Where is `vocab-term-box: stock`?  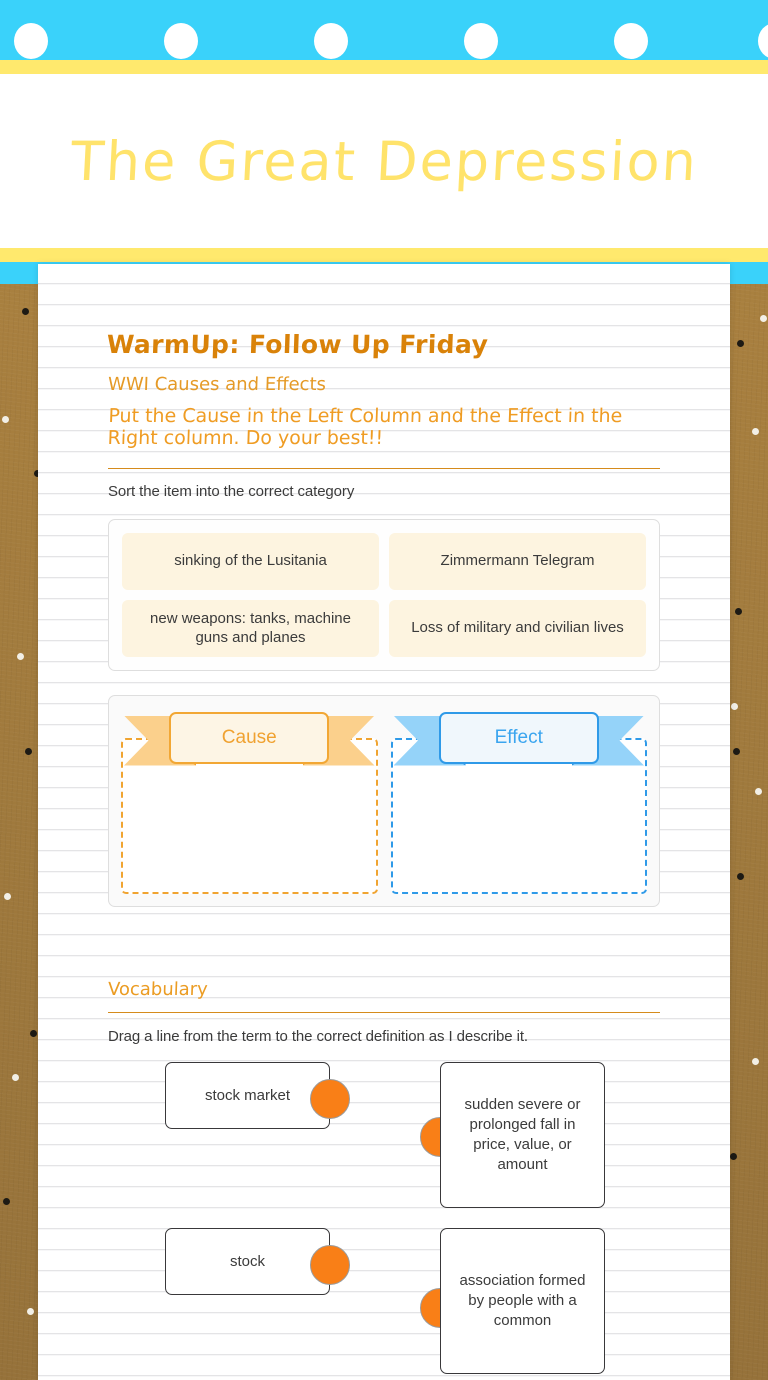
vocab-term-box: stock is located at coordinates (247, 1261).